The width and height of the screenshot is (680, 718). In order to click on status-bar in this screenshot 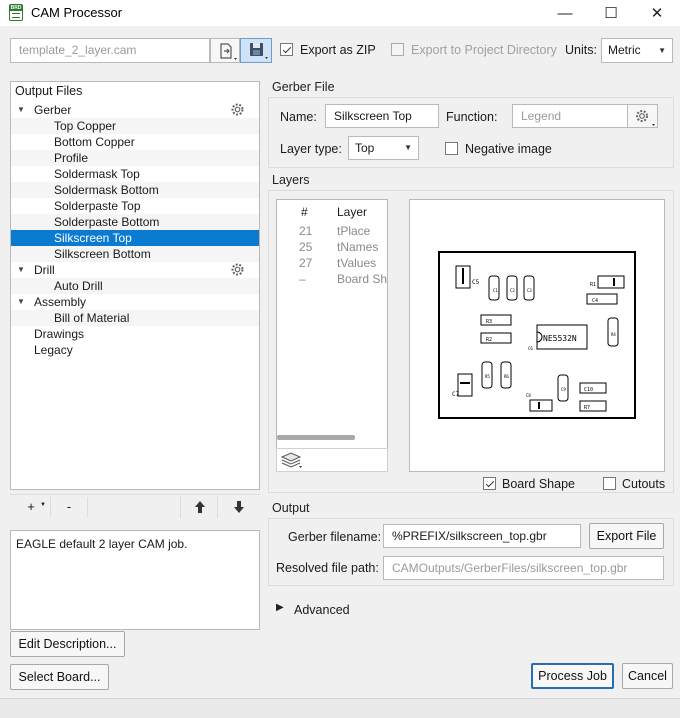, I will do `click(340, 708)`.